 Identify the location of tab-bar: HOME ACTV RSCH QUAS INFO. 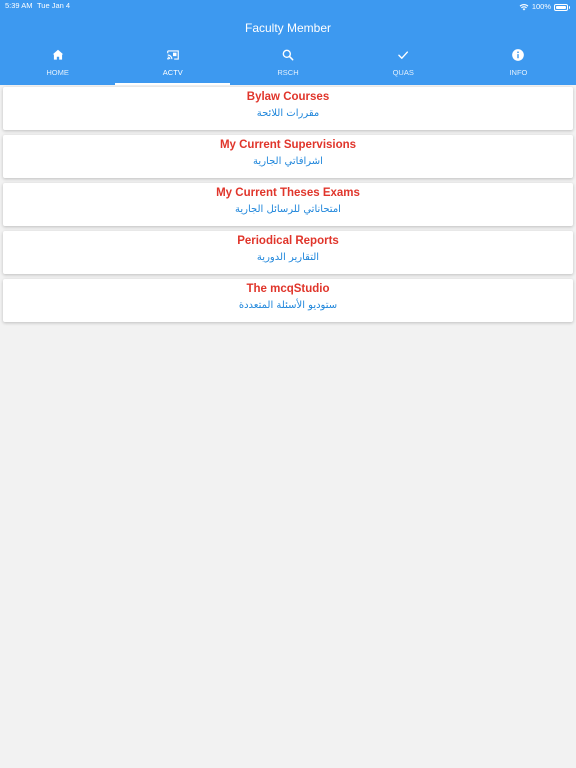
(288, 64).